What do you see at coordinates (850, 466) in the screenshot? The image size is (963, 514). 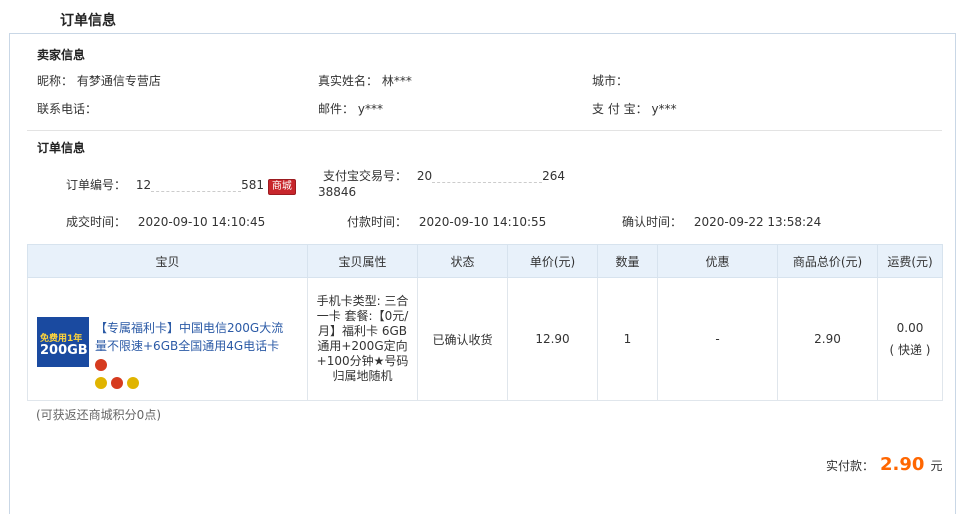 I see `paid-label: 实付款：` at bounding box center [850, 466].